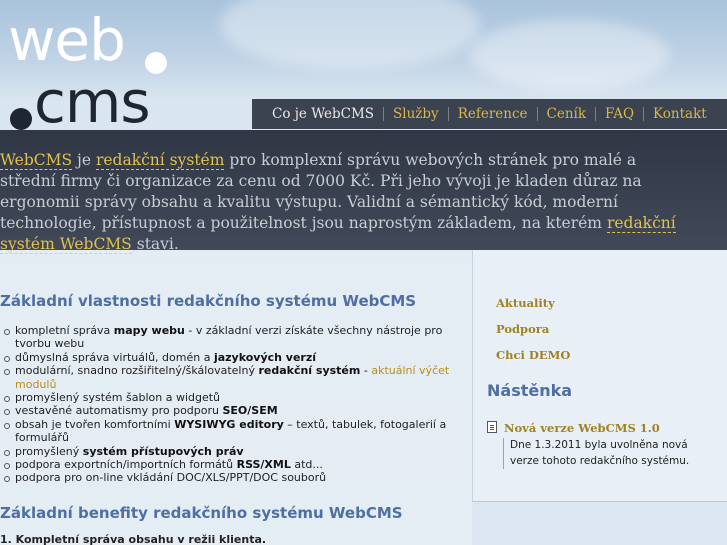  Describe the element at coordinates (67, 40) in the screenshot. I see `logo-web-text: web` at that location.